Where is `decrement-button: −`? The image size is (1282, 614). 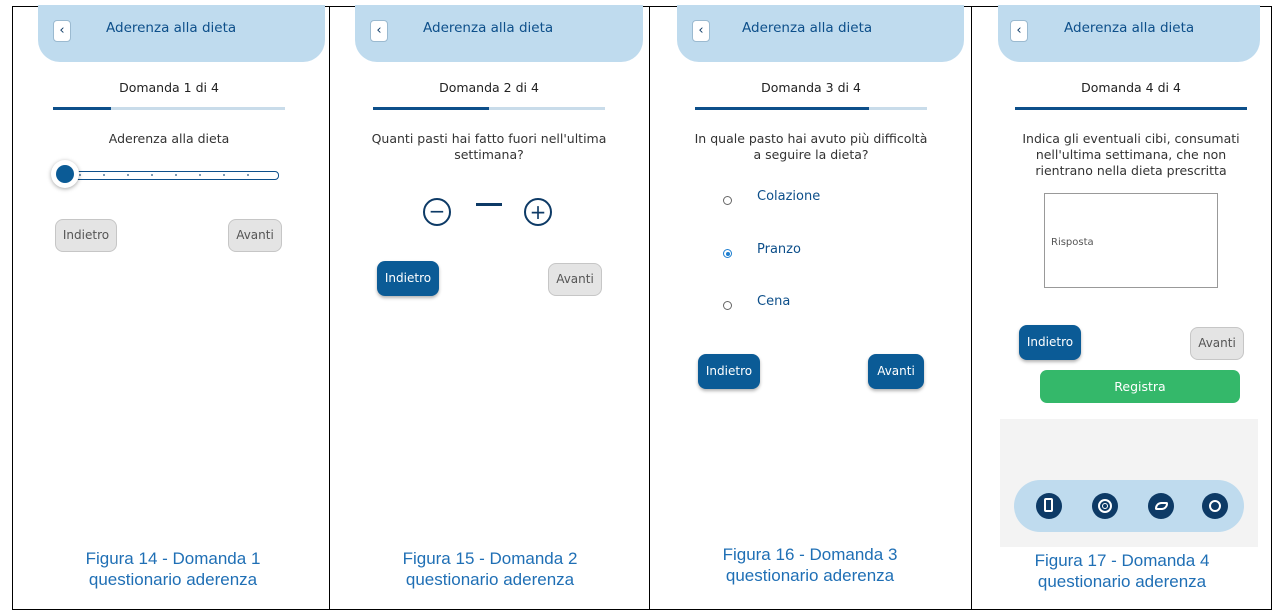 decrement-button: − is located at coordinates (437, 212).